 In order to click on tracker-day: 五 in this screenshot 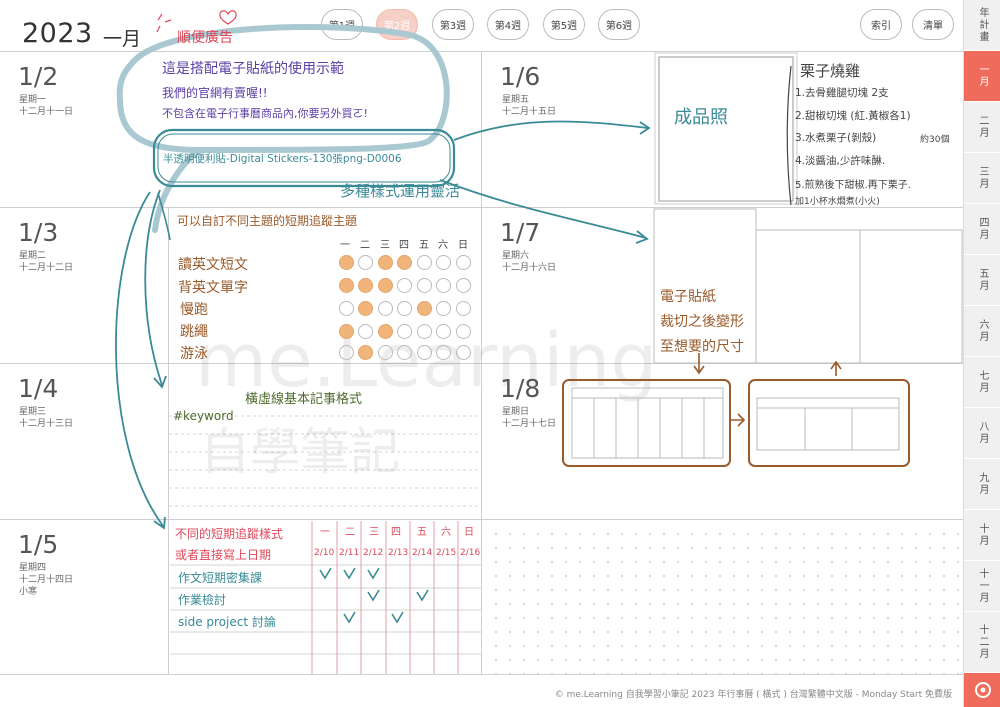, I will do `click(422, 532)`.